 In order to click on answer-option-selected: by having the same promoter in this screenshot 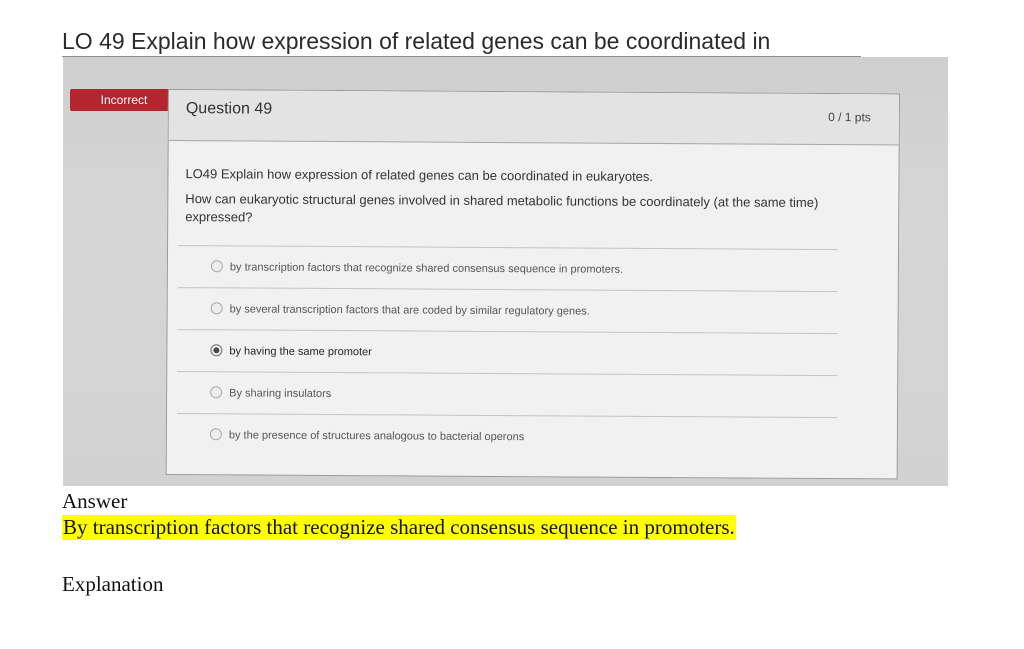, I will do `click(507, 352)`.